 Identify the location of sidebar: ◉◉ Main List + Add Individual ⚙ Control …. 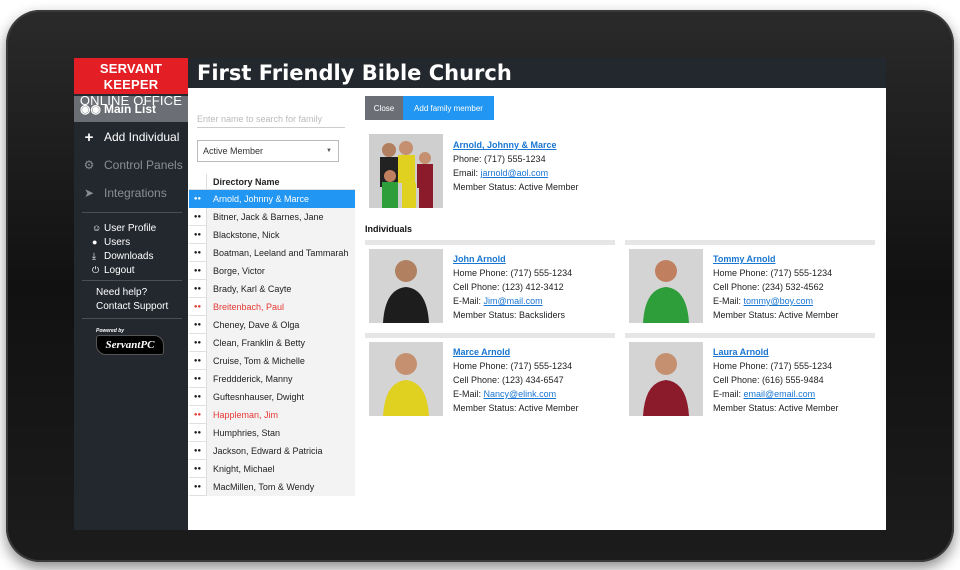
(131, 309).